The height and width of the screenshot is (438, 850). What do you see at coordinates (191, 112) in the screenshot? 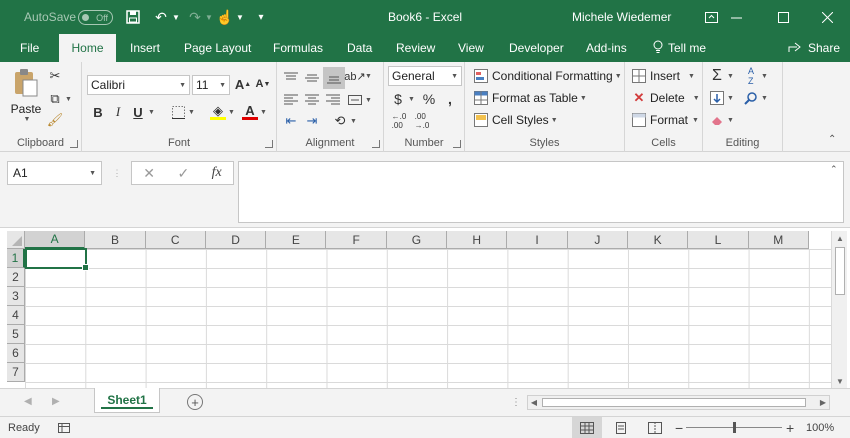
I see `borders-dropdown-icon: ▼` at bounding box center [191, 112].